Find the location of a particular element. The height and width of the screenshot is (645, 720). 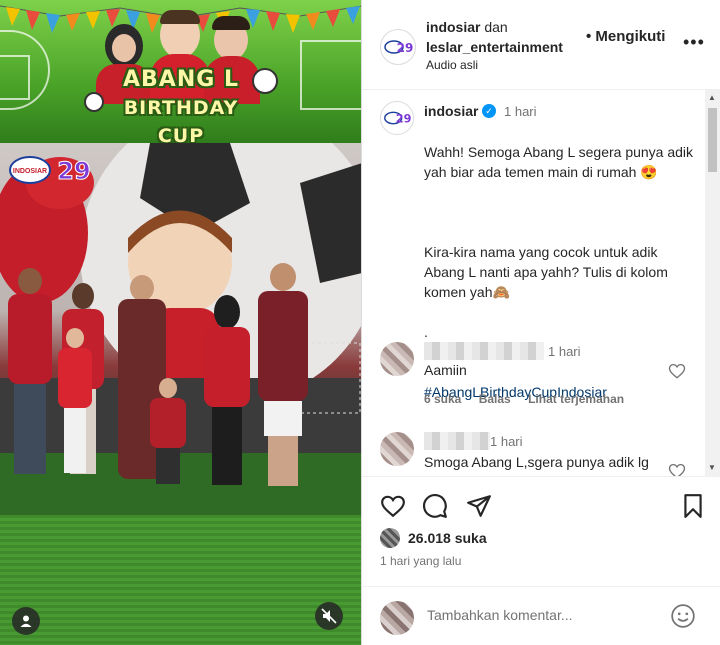

and-text: dan is located at coordinates (496, 27).